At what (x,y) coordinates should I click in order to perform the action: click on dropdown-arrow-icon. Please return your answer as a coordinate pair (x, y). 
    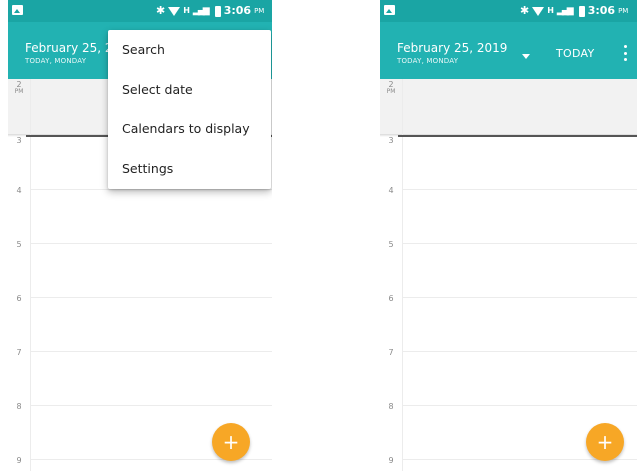
    Looking at the image, I should click on (526, 56).